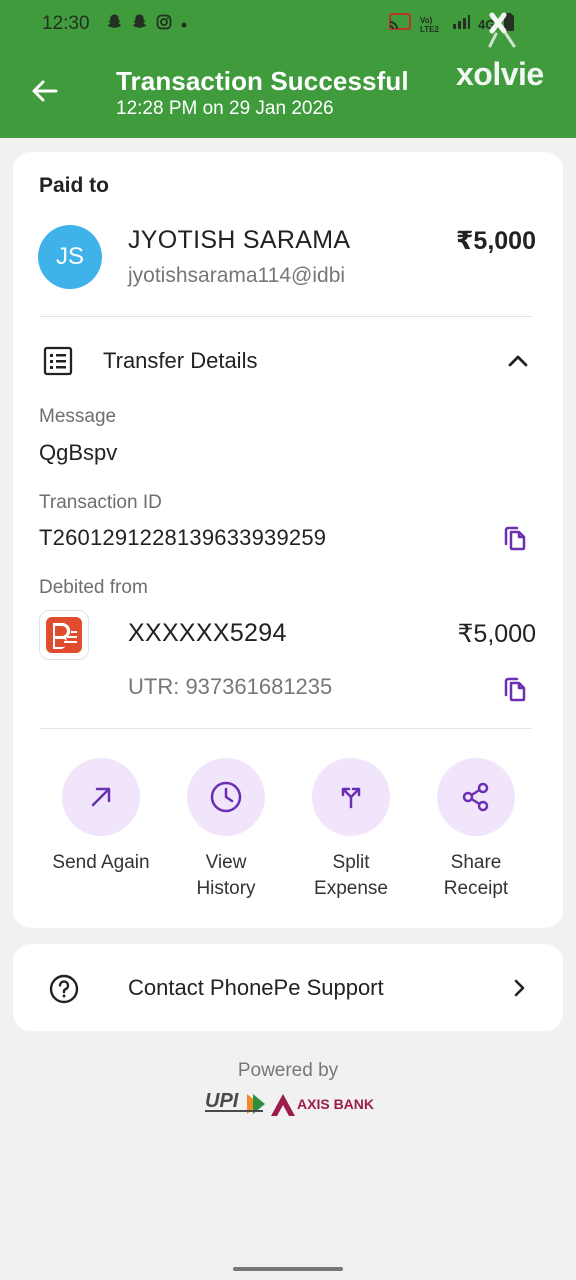 The width and height of the screenshot is (576, 1280). I want to click on utr-number: UTR: 937361681235, so click(230, 686).